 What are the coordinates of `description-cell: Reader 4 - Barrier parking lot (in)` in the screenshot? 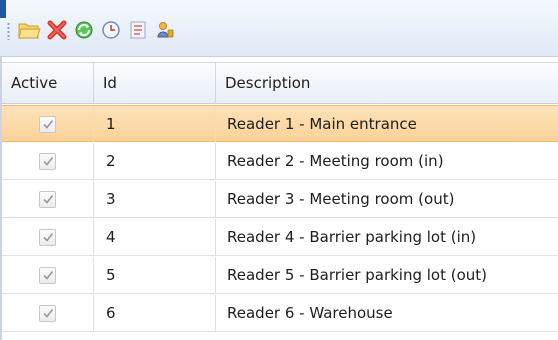 It's located at (352, 237).